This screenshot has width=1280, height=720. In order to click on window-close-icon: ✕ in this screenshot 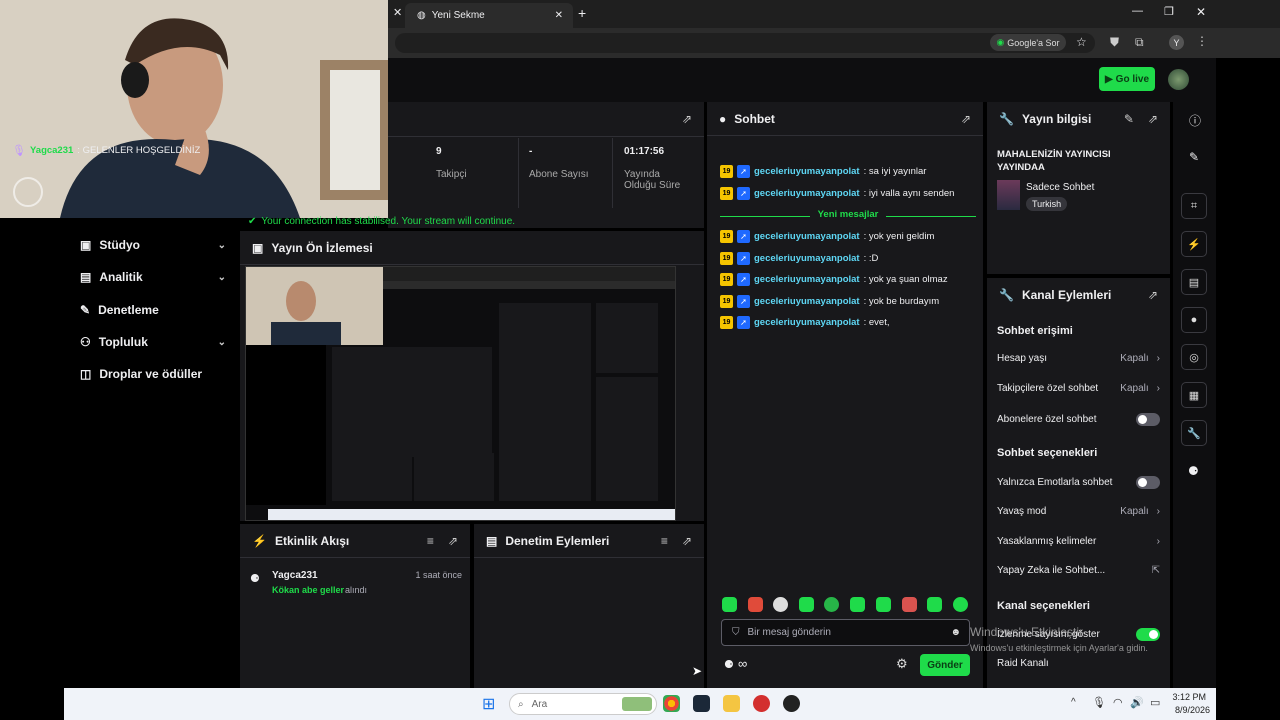, I will do `click(1201, 12)`.